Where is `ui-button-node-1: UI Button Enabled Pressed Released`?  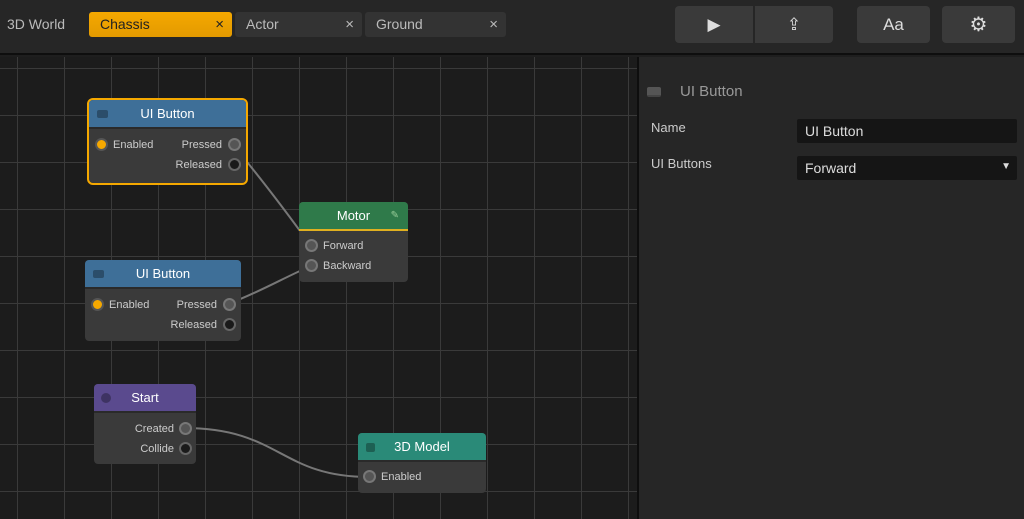 ui-button-node-1: UI Button Enabled Pressed Released is located at coordinates (167, 141).